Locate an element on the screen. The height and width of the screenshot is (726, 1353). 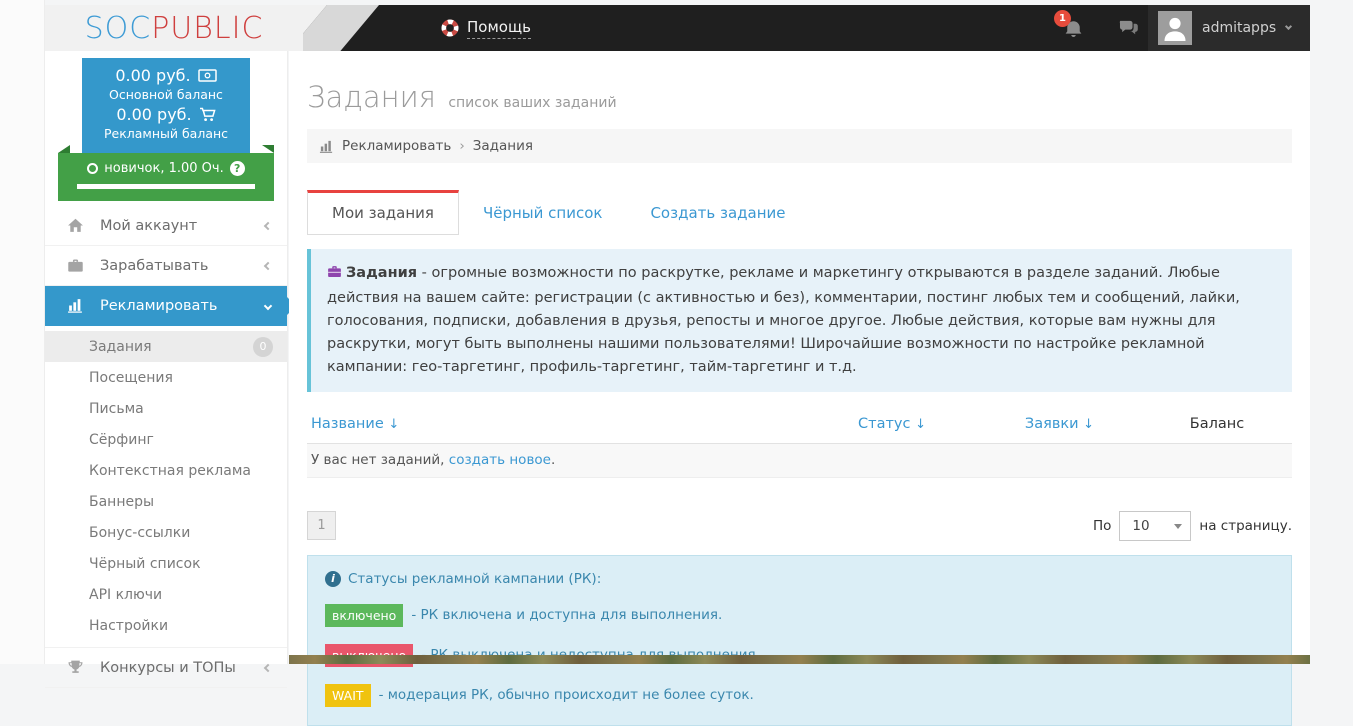
per-page-suffix: на страницу. is located at coordinates (1245, 525).